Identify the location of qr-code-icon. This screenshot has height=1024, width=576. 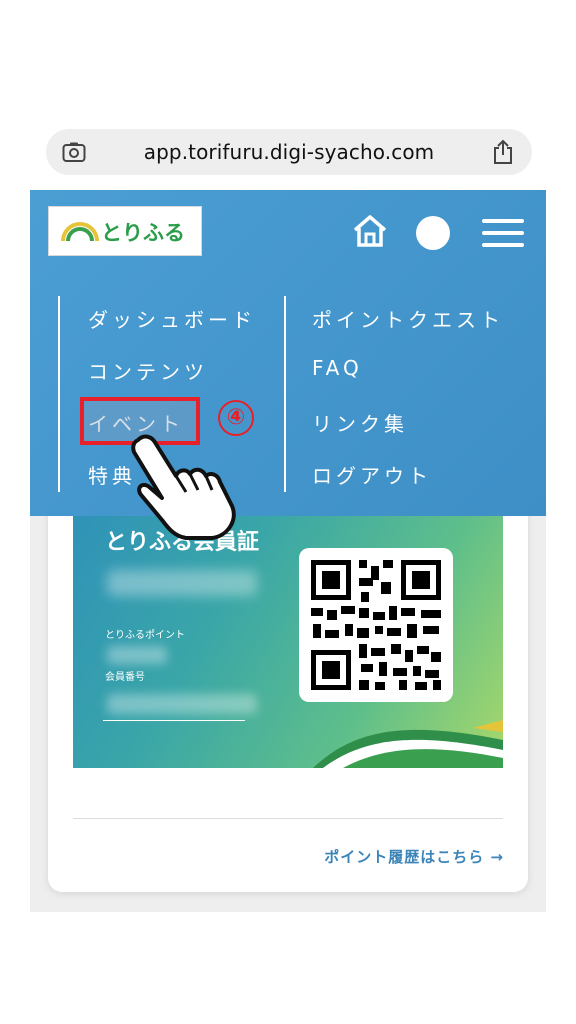
(376, 625).